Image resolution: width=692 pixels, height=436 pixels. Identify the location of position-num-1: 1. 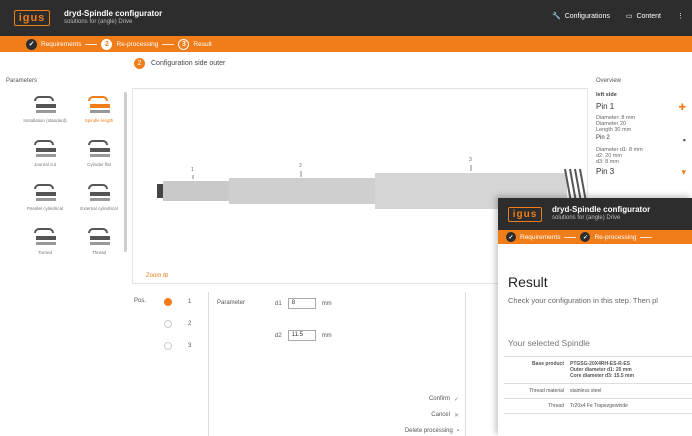
(190, 302).